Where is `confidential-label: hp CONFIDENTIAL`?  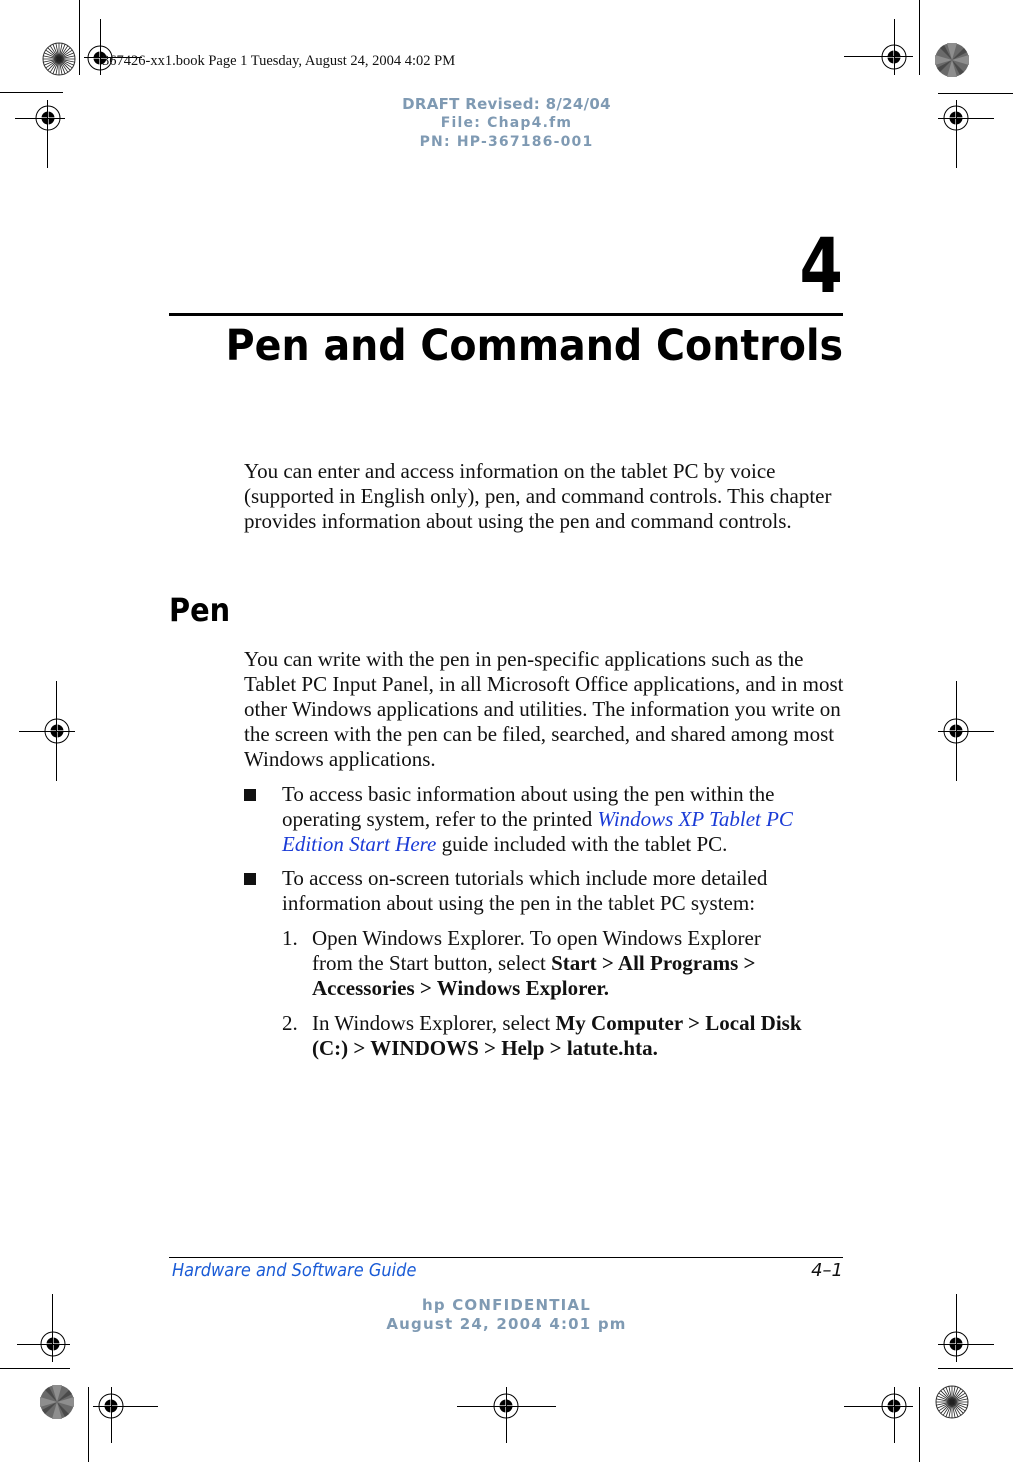 confidential-label: hp CONFIDENTIAL is located at coordinates (506, 1305).